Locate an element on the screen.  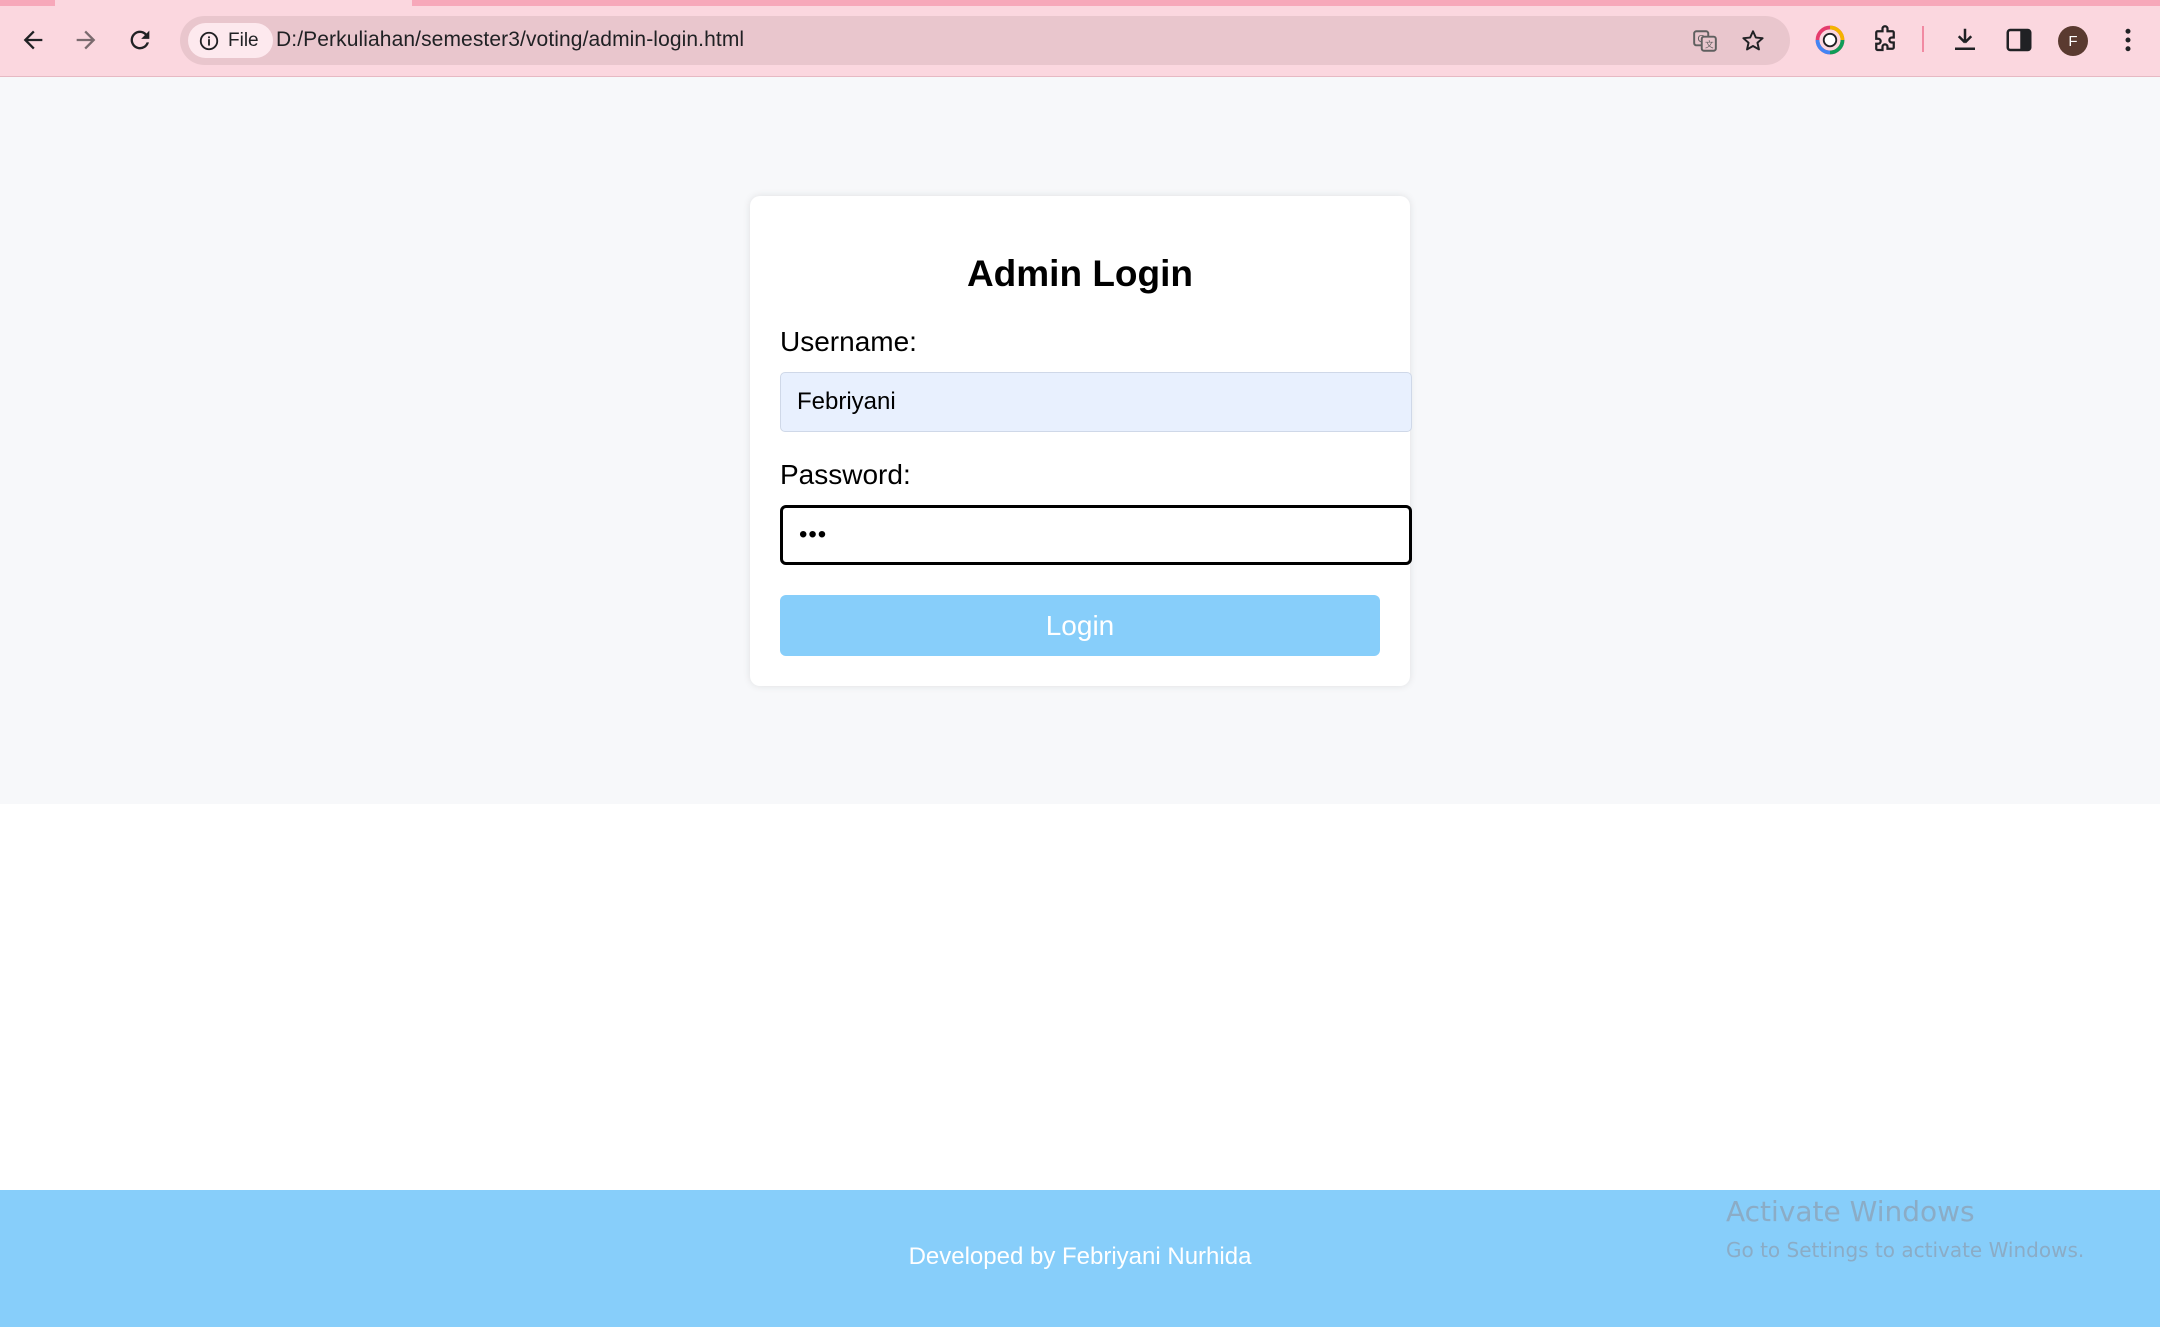
site-info-chip: File is located at coordinates (230, 40).